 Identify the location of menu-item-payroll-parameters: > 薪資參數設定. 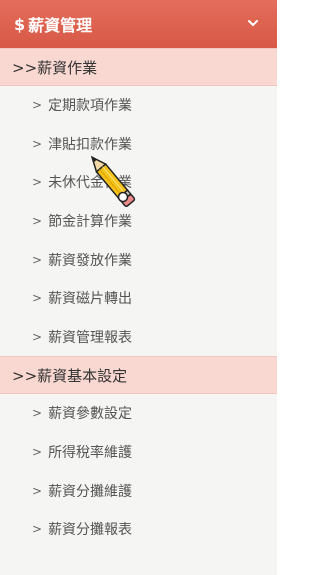
(138, 413).